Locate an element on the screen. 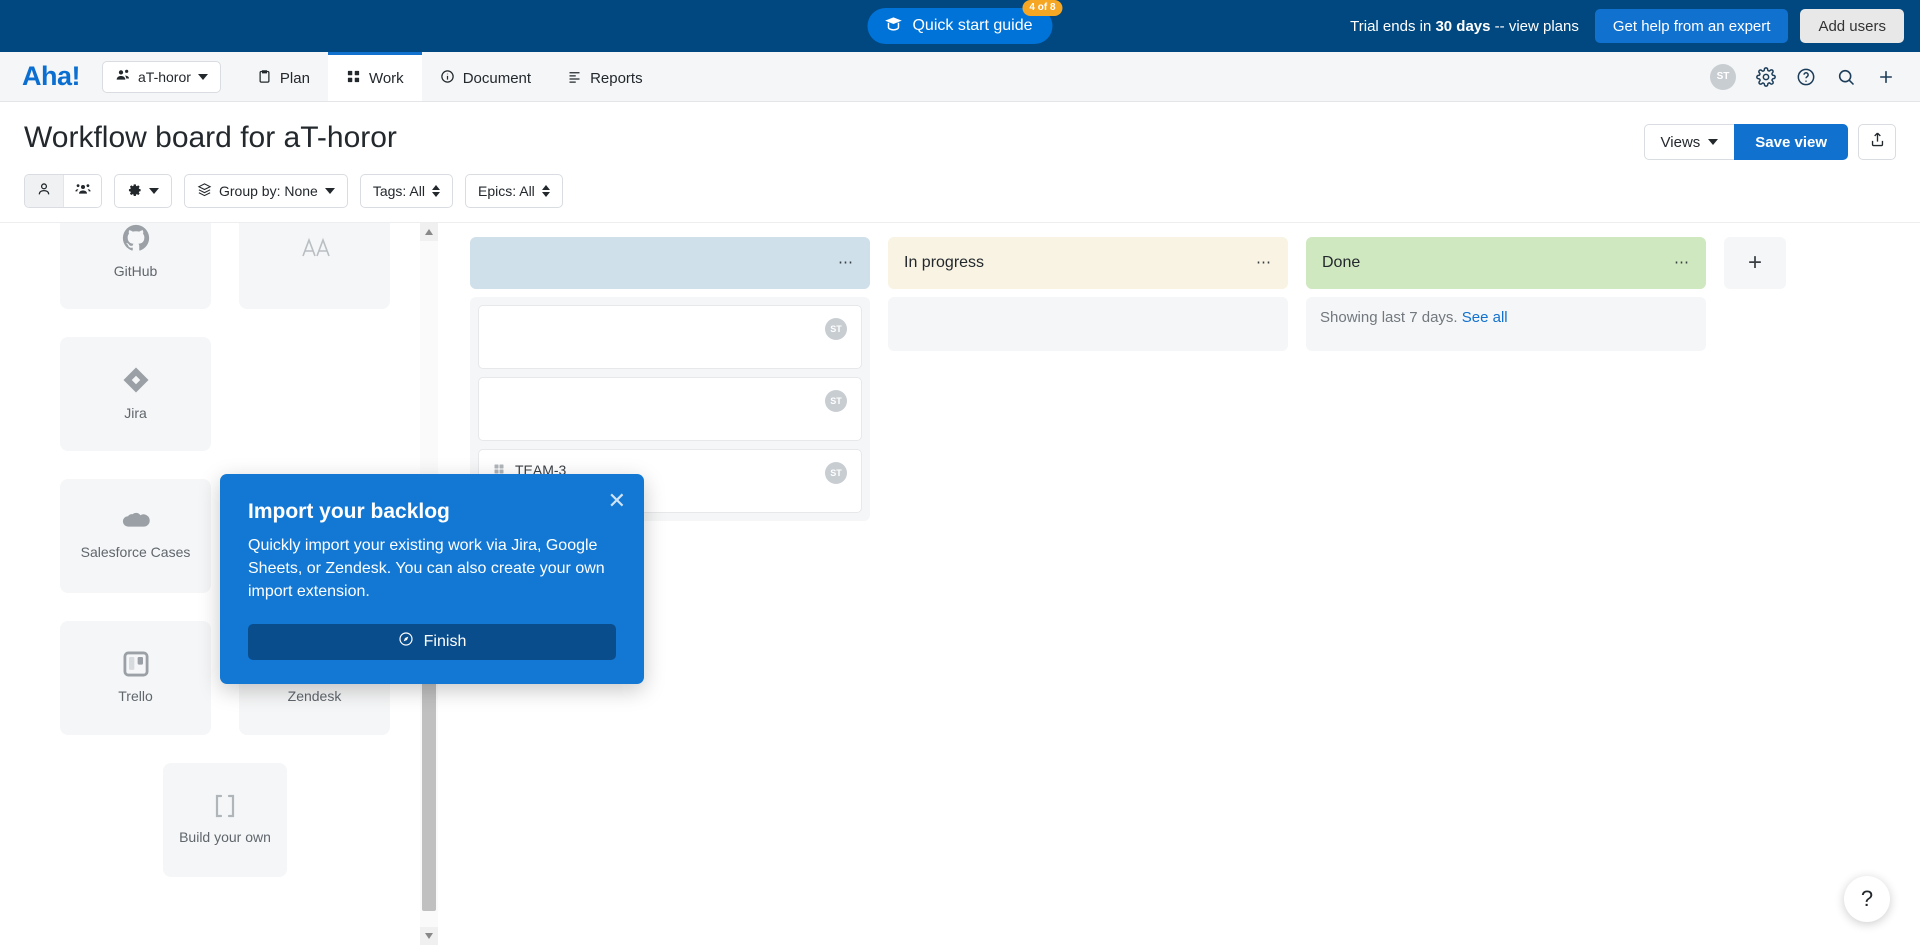 Image resolution: width=1920 pixels, height=950 pixels. tags-filter: Tags: All is located at coordinates (406, 191).